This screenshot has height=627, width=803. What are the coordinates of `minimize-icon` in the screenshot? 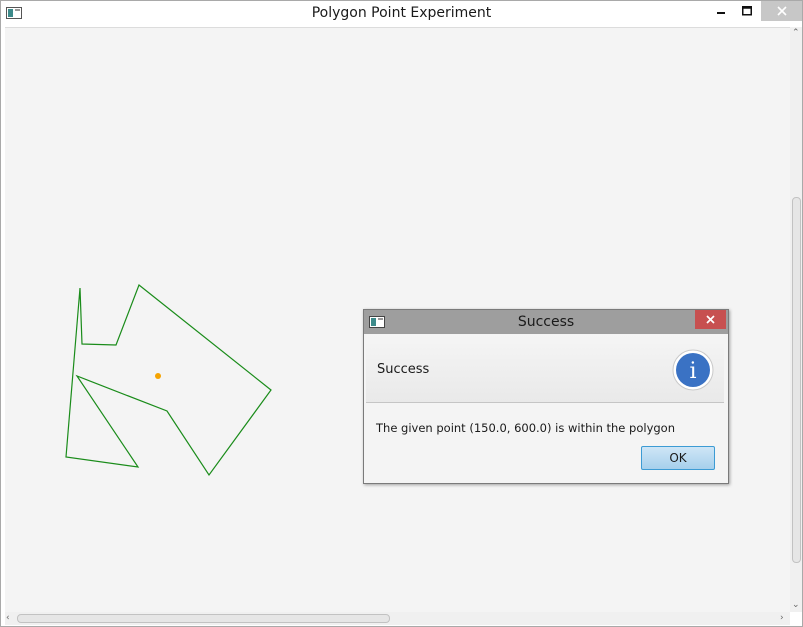 It's located at (720, 13).